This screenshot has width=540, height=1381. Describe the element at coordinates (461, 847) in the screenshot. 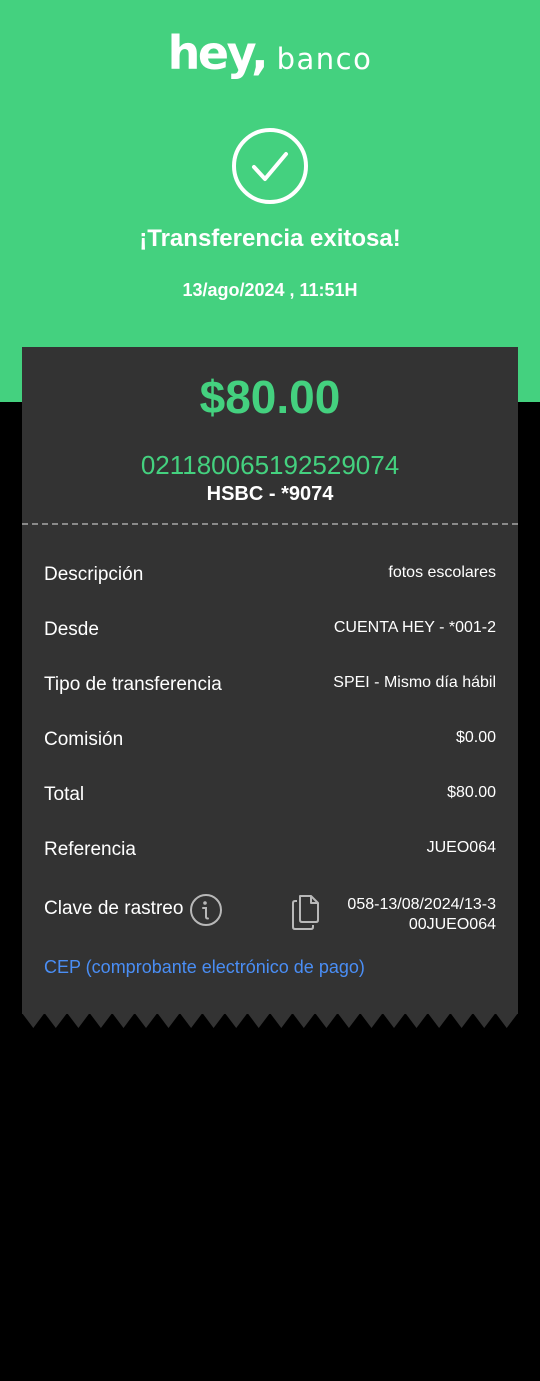

I see `referencia-value: JUEO064` at that location.